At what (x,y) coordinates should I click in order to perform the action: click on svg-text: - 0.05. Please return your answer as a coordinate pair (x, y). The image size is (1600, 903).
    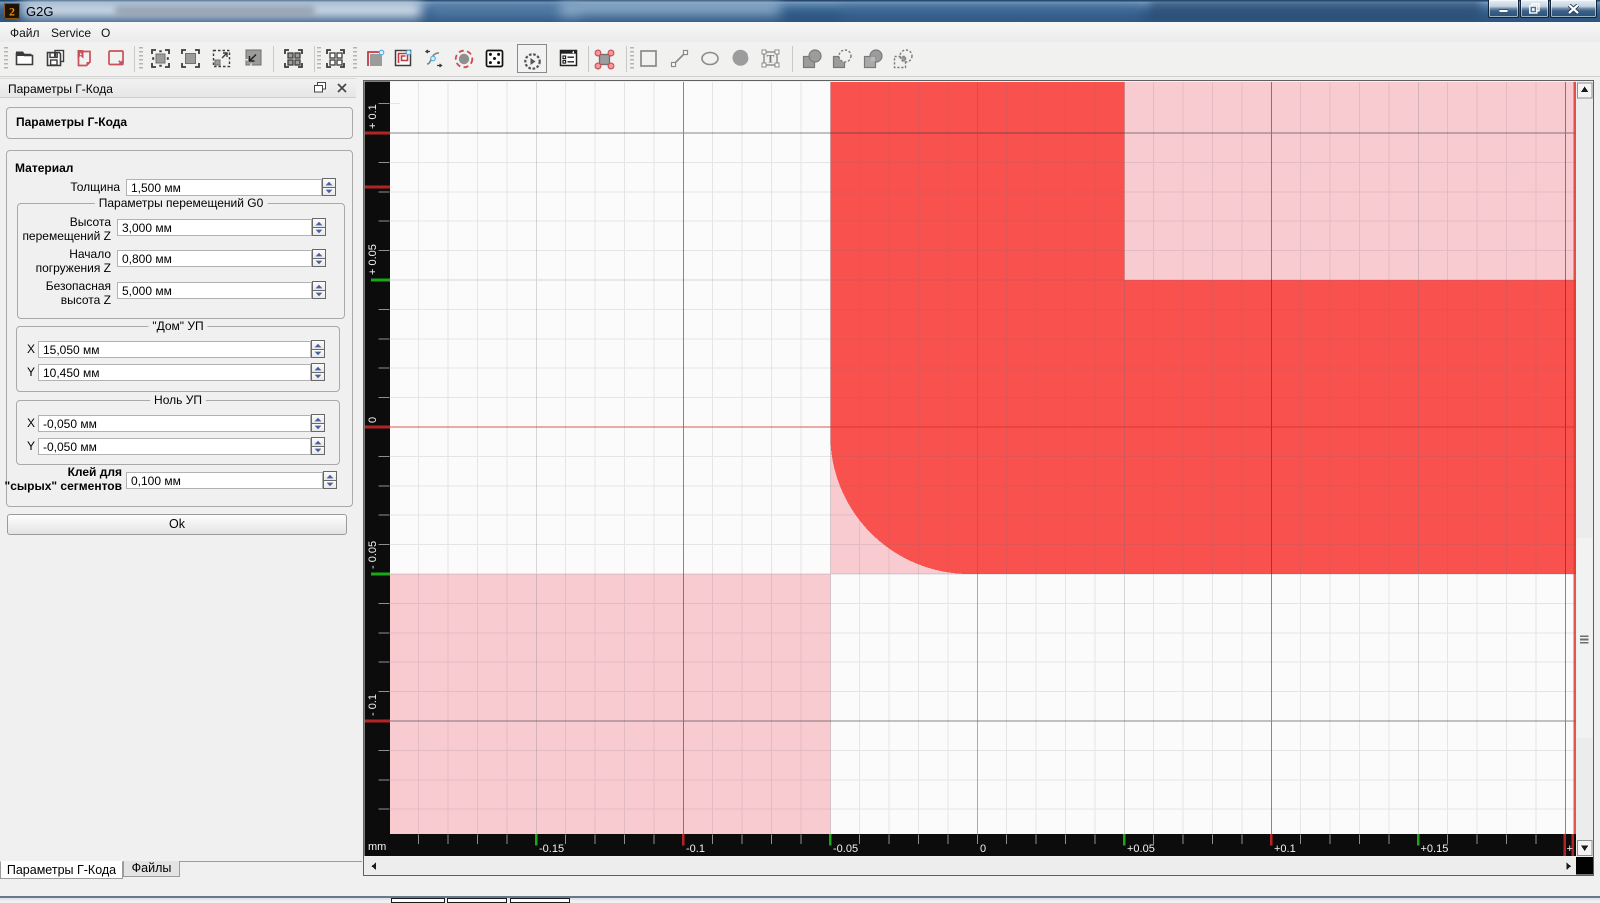
    Looking at the image, I should click on (373, 555).